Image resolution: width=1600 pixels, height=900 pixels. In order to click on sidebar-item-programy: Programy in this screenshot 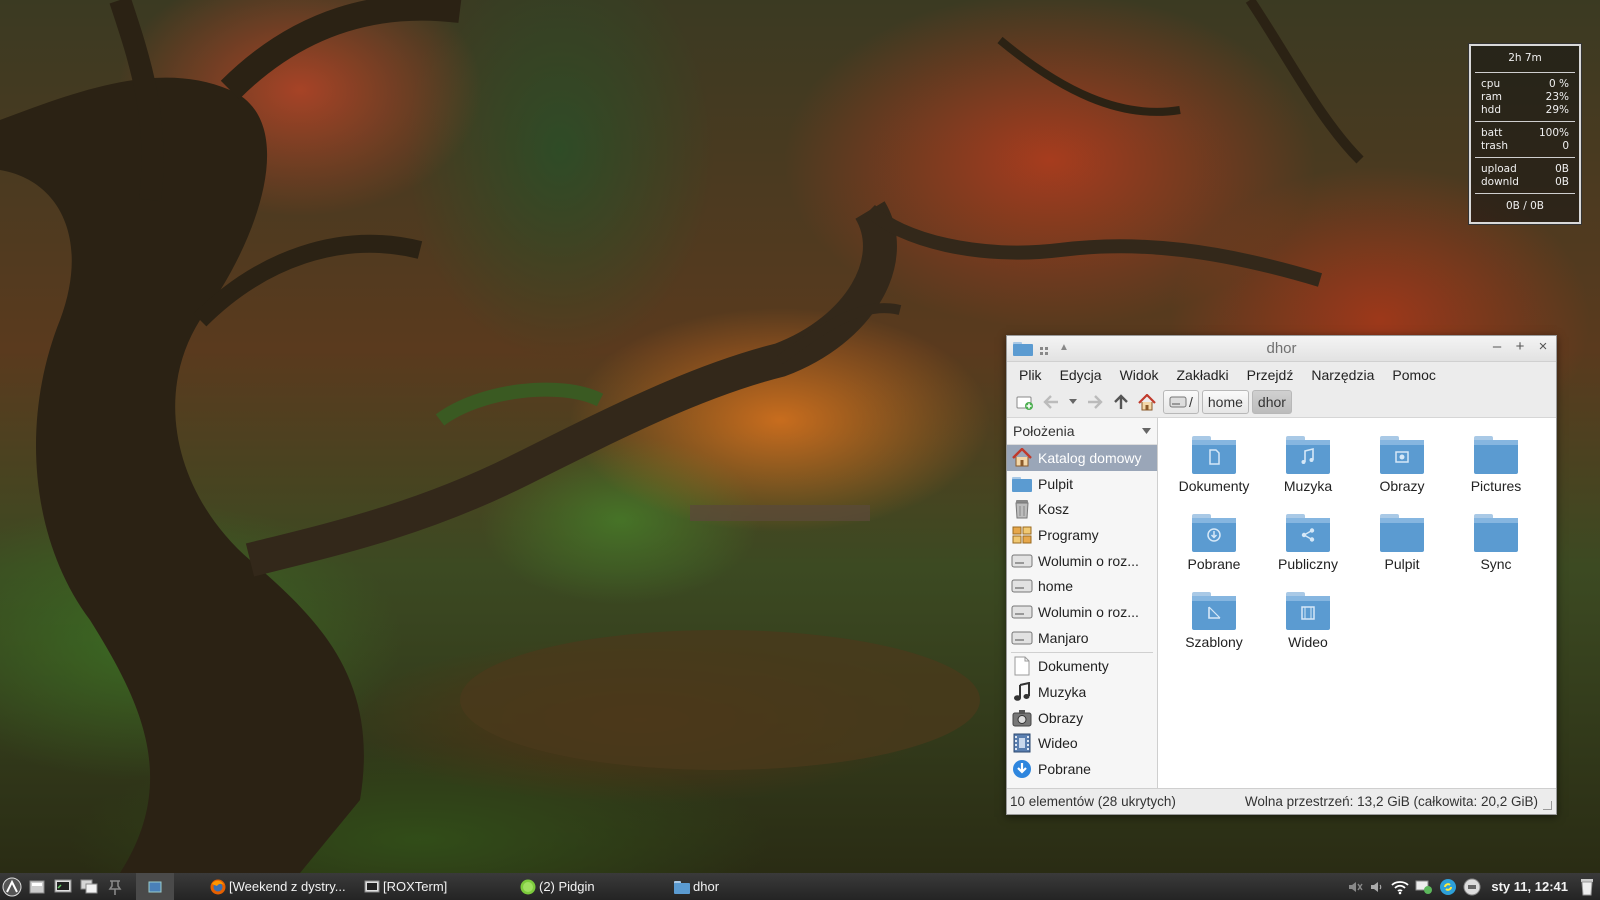, I will do `click(1082, 535)`.